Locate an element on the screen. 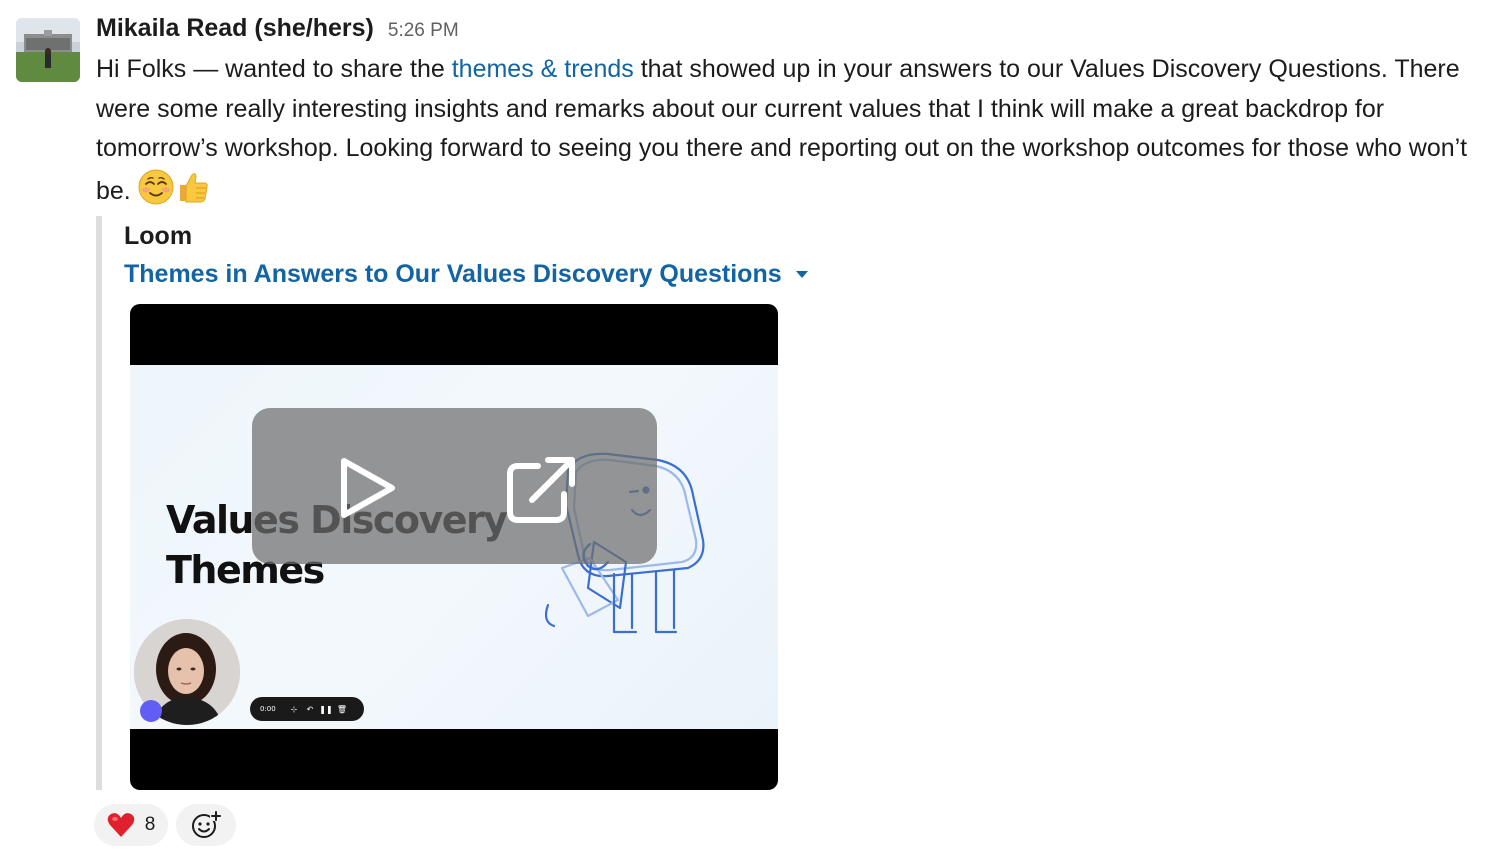  loom-recording-controls: 0:00 ⊹ ↶ ❚❚ 🗑 is located at coordinates (307, 709).